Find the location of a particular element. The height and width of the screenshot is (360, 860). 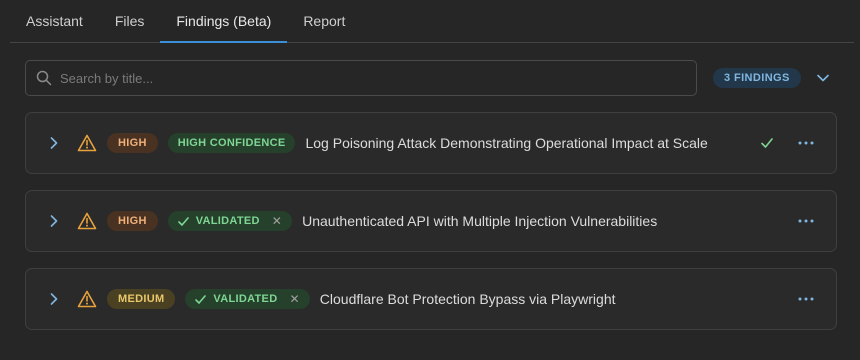

chevron-down-icon is located at coordinates (823, 78).